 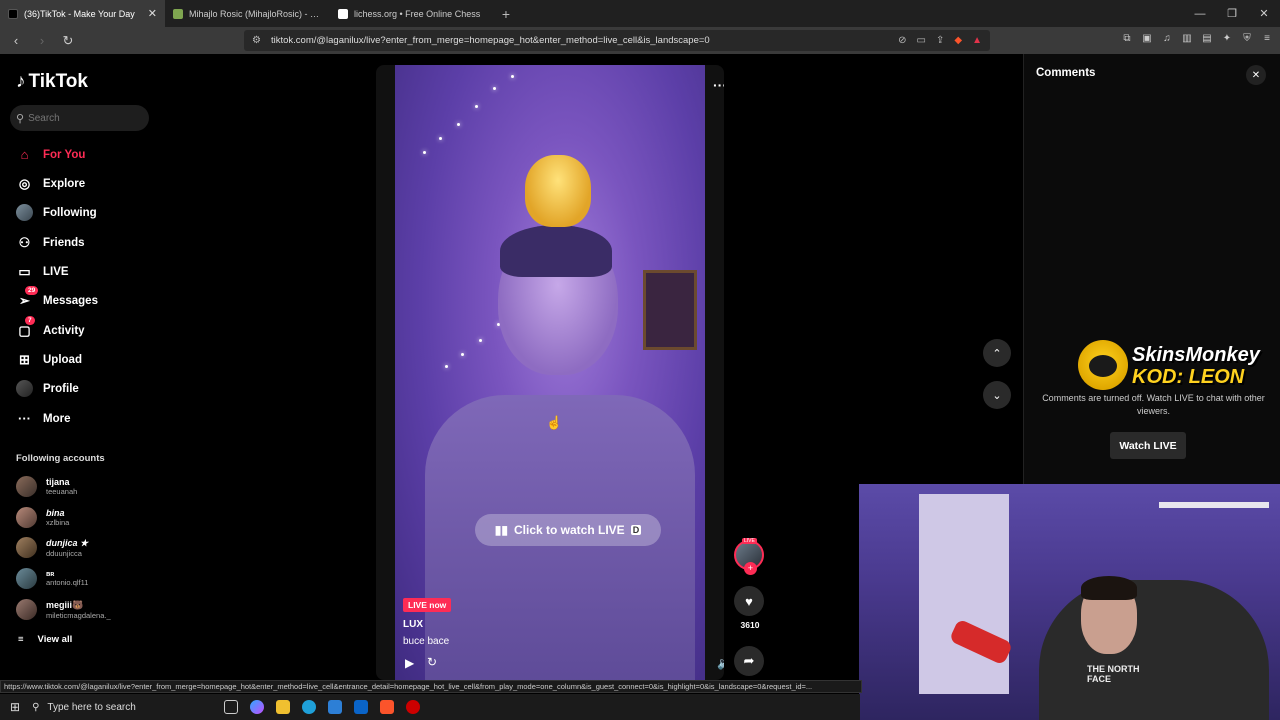 What do you see at coordinates (387, 707) in the screenshot?
I see `brave-icon` at bounding box center [387, 707].